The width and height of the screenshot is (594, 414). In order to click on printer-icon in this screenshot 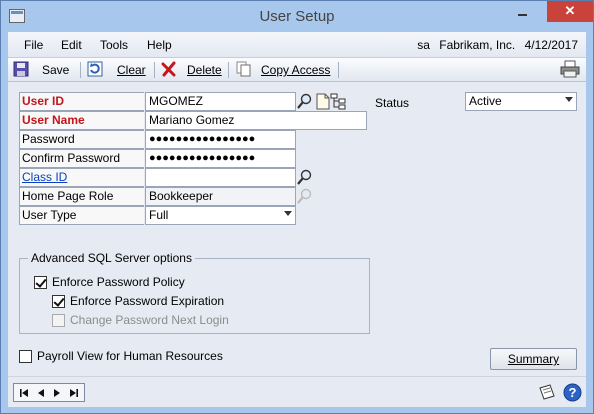, I will do `click(570, 69)`.